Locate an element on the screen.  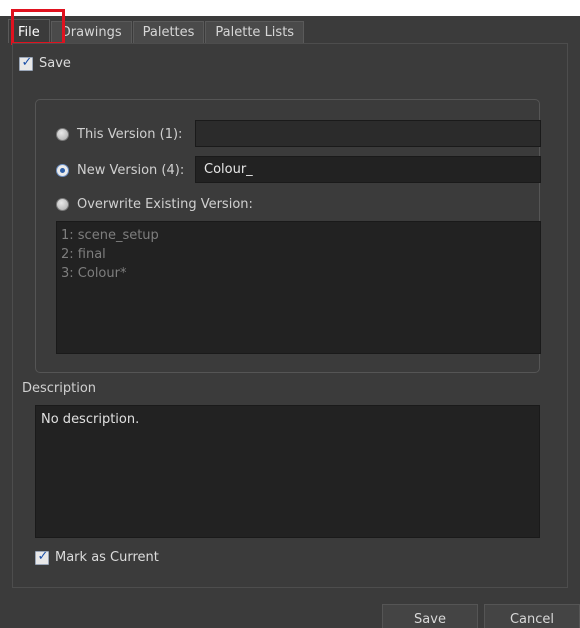
mark-current-row: ✓ Mark as Current is located at coordinates (97, 556).